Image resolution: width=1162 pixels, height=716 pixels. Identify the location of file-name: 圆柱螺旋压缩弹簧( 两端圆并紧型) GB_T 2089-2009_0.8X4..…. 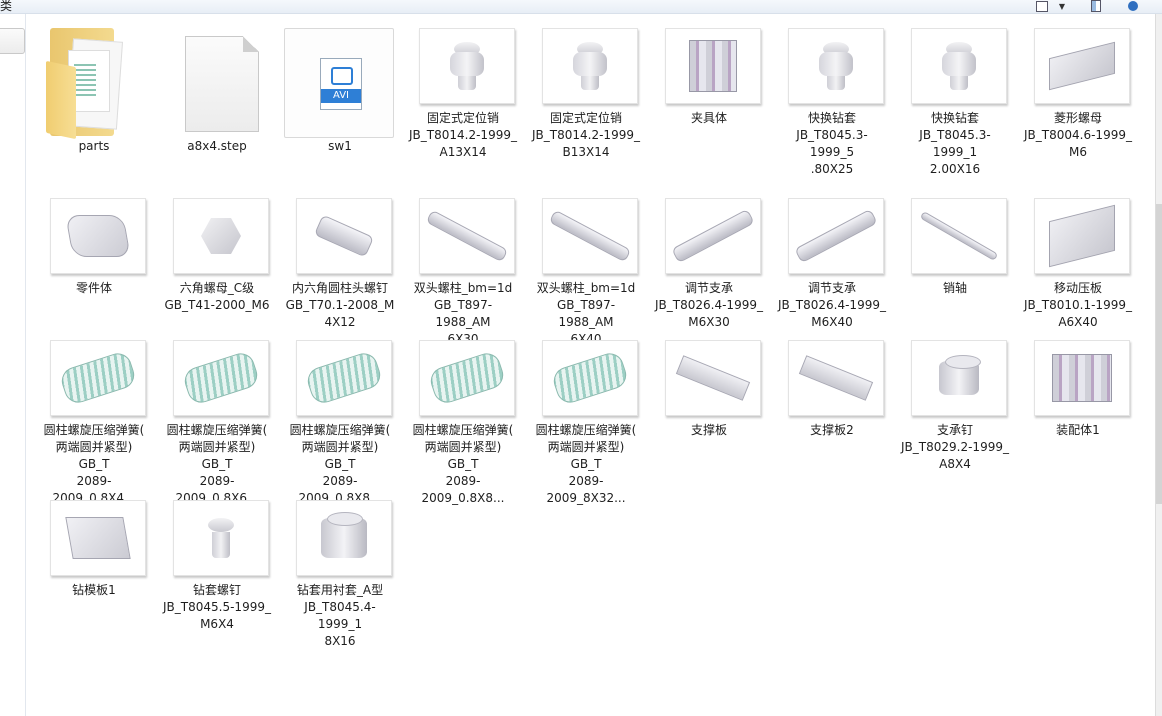
(94, 464).